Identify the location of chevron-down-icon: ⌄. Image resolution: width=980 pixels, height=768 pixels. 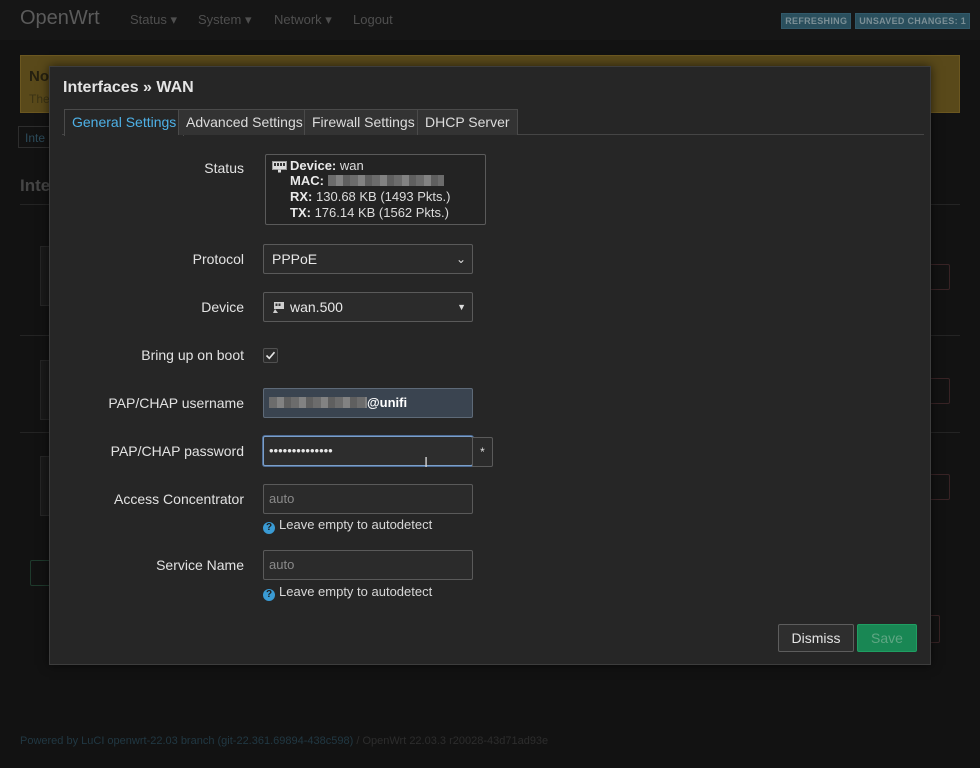
(460, 259).